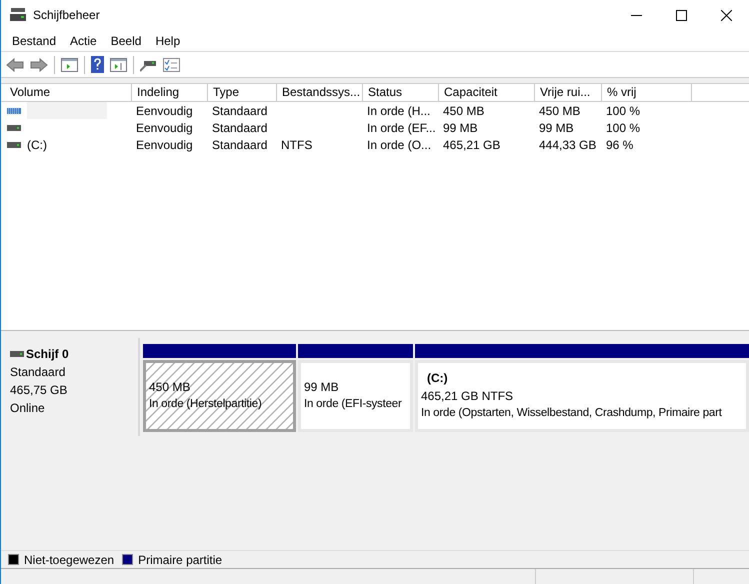 This screenshot has width=749, height=584. I want to click on maximize-icon, so click(681, 15).